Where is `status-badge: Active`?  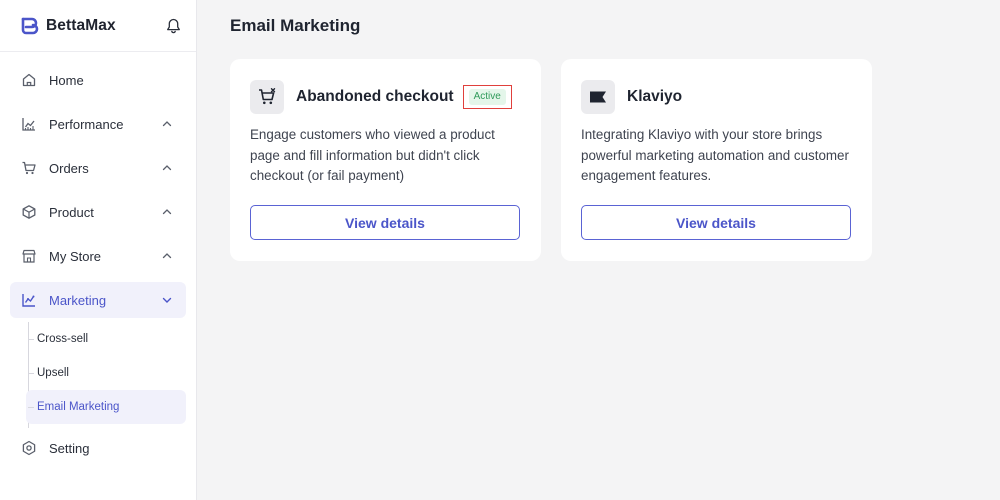
status-badge: Active is located at coordinates (487, 97).